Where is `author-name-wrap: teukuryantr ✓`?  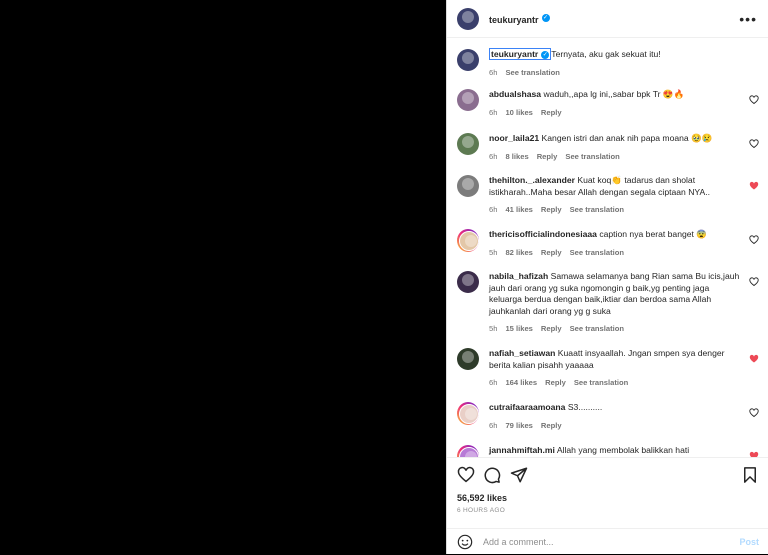 author-name-wrap: teukuryantr ✓ is located at coordinates (519, 19).